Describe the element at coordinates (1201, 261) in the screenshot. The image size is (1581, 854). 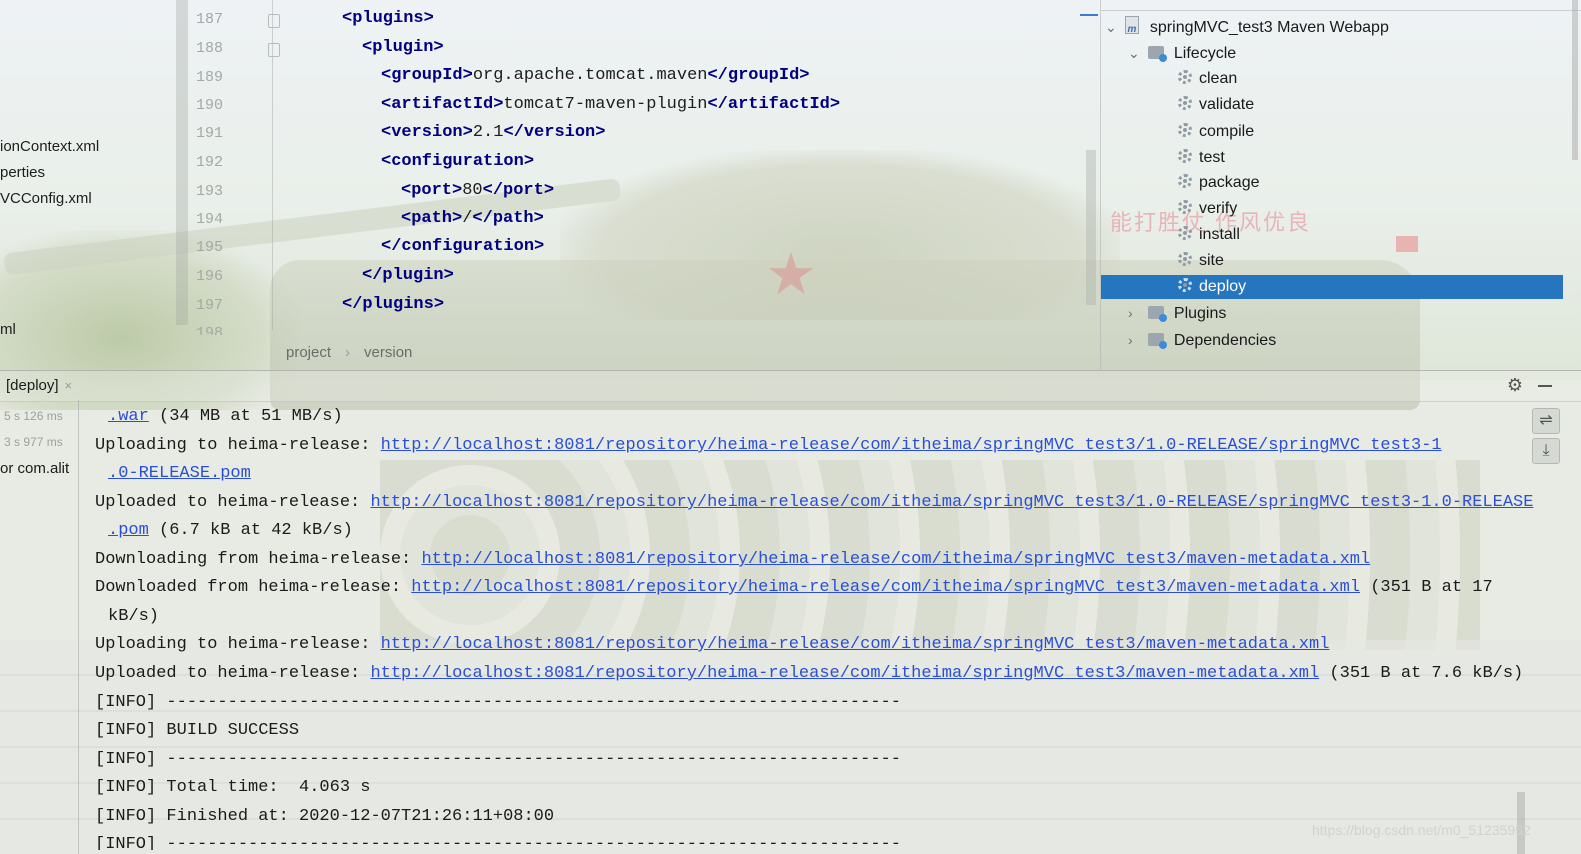
I see `goal-site: site` at that location.